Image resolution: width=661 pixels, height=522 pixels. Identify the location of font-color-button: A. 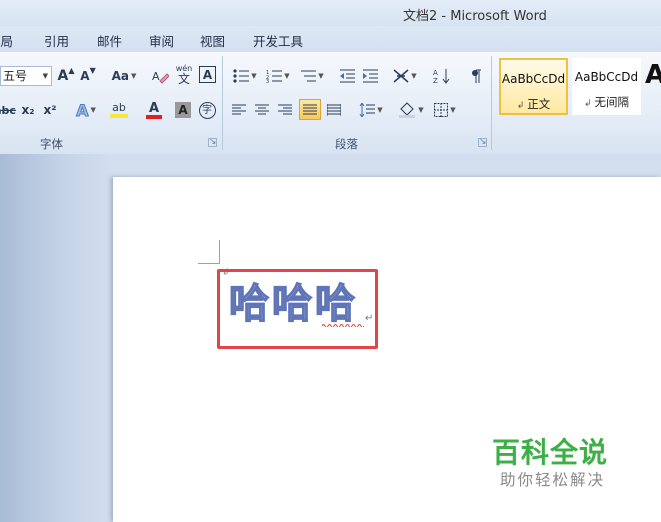
(154, 110).